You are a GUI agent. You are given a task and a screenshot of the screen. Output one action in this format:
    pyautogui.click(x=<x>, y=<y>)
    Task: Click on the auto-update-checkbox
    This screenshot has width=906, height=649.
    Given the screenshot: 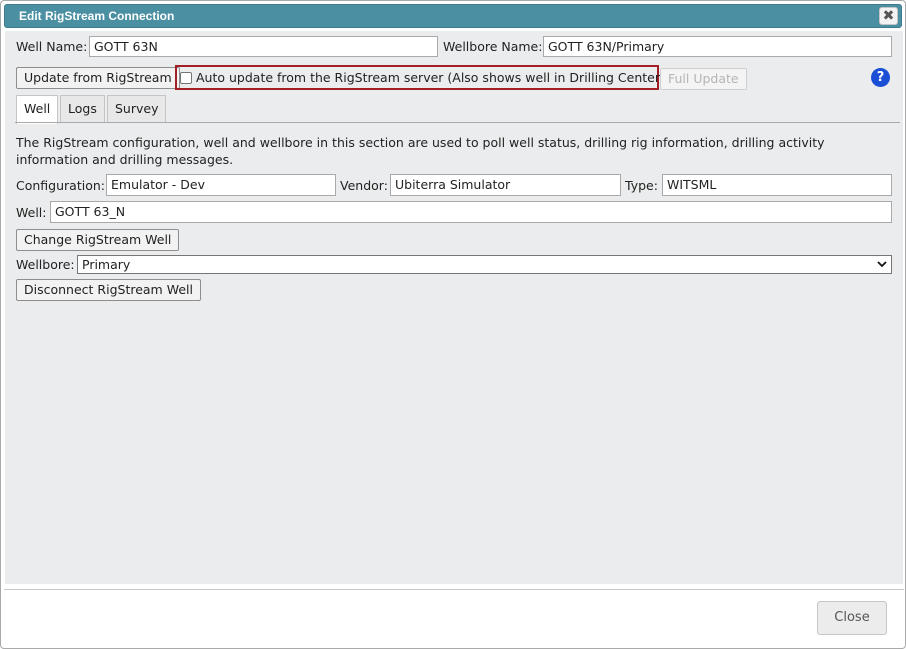 What is the action you would take?
    pyautogui.click(x=186, y=78)
    